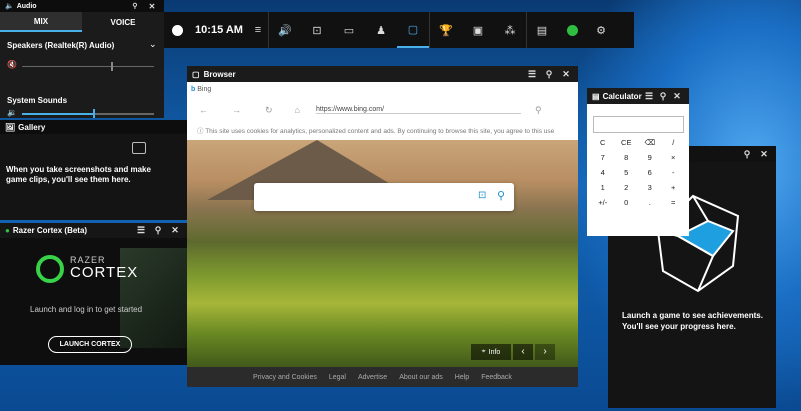  I want to click on gallery-open-icon, so click(139, 148).